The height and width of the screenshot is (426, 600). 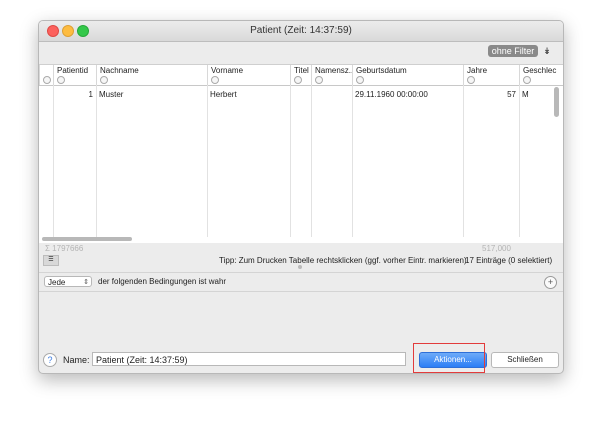 I want to click on cell-nachname: Muster, so click(x=111, y=94).